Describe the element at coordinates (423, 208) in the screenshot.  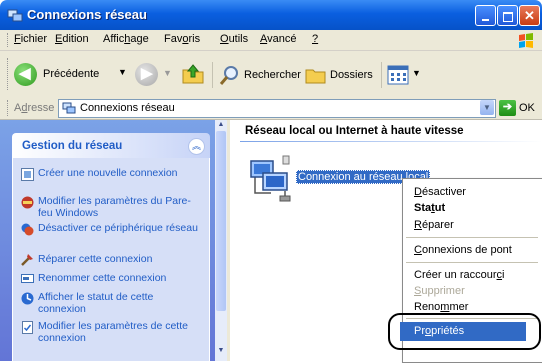
I see `menu-item-status-pre: Sta` at that location.